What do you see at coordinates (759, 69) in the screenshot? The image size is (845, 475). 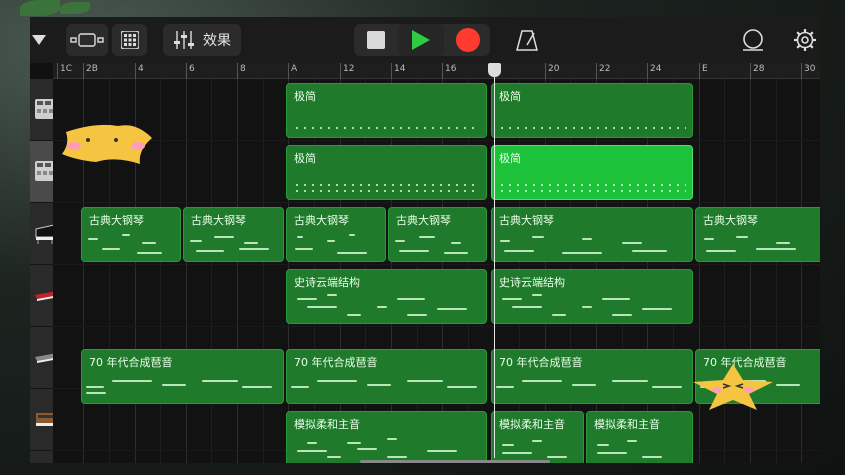 I see `ruler-label: 28` at bounding box center [759, 69].